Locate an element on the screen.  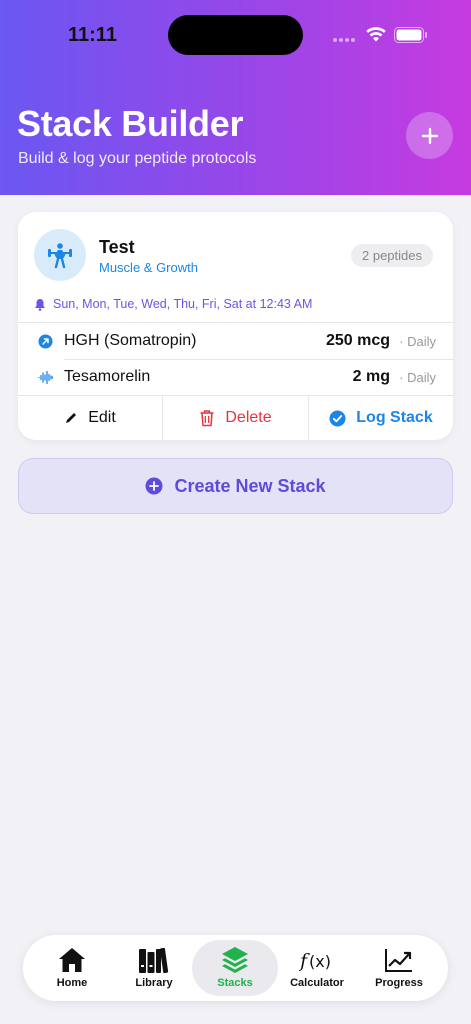
wifi-icon is located at coordinates (376, 34).